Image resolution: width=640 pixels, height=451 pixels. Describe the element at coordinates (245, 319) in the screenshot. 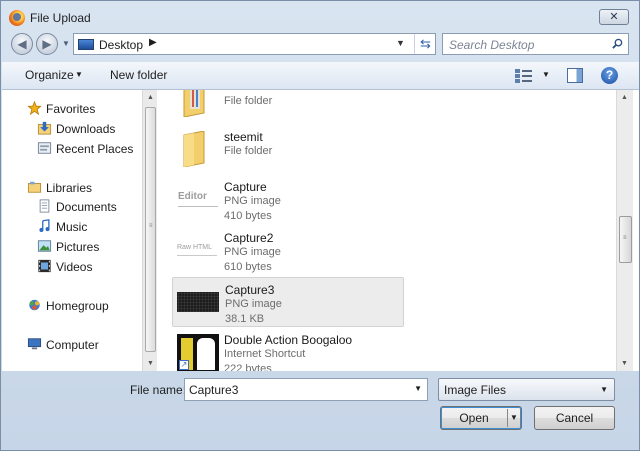

I see `file-size: 38.1 KB` at that location.